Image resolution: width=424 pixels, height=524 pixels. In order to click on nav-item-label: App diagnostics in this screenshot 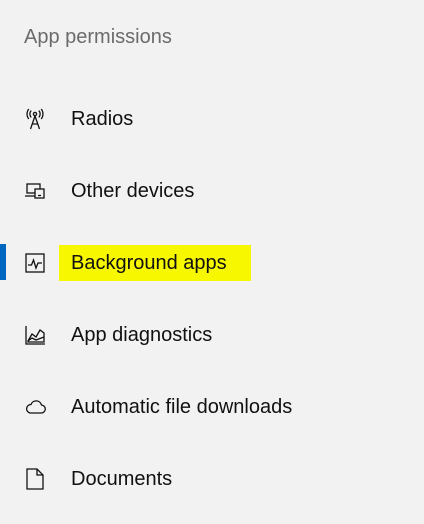, I will do `click(142, 335)`.